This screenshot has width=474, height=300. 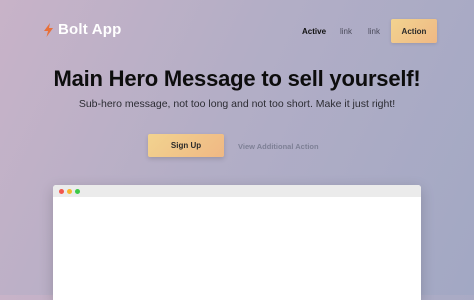 I want to click on brand-name: Bolt App, so click(x=90, y=29).